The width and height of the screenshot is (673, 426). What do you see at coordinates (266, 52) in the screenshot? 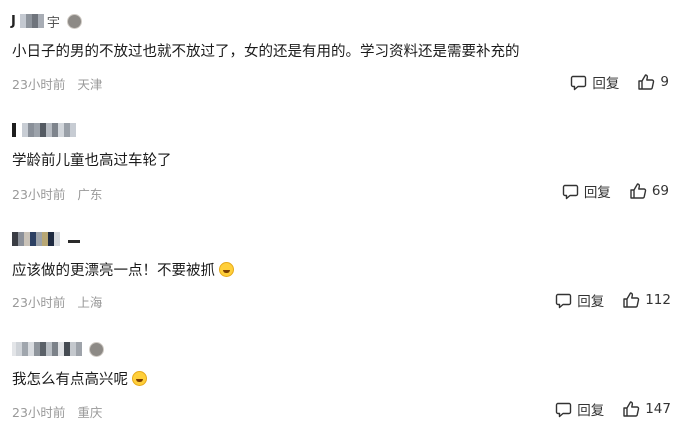
I see `comment-text: 小日子的男的不放过也就不放过了，女的还是有用的。学习资料还是需要补充的` at bounding box center [266, 52].